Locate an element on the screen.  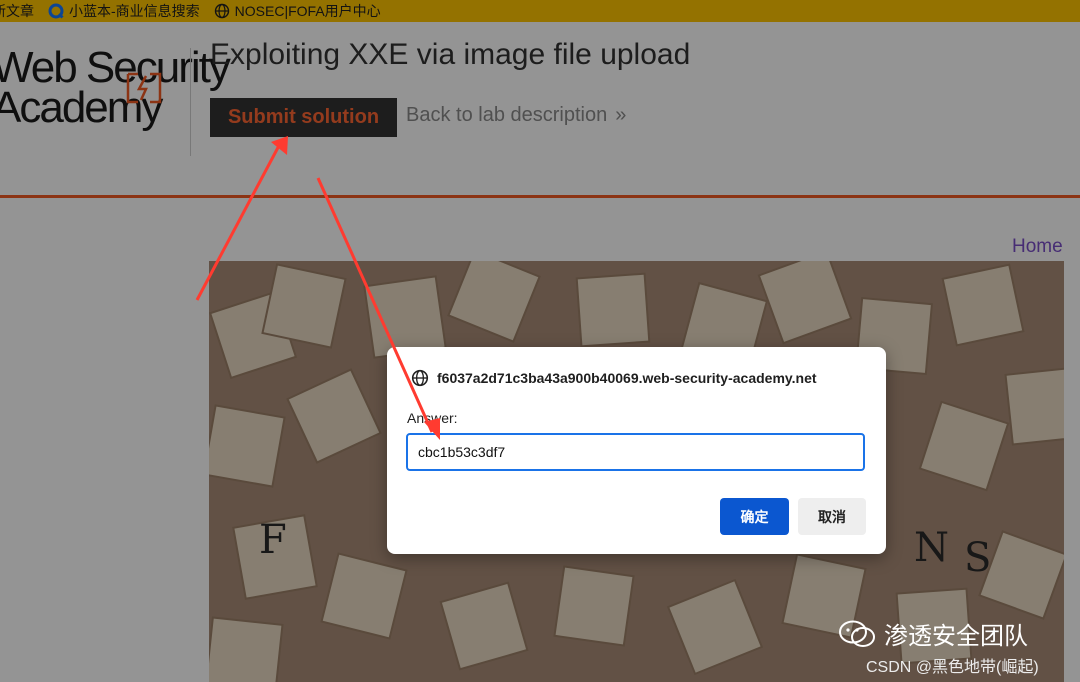
answer-label: Answer: is located at coordinates (432, 418).